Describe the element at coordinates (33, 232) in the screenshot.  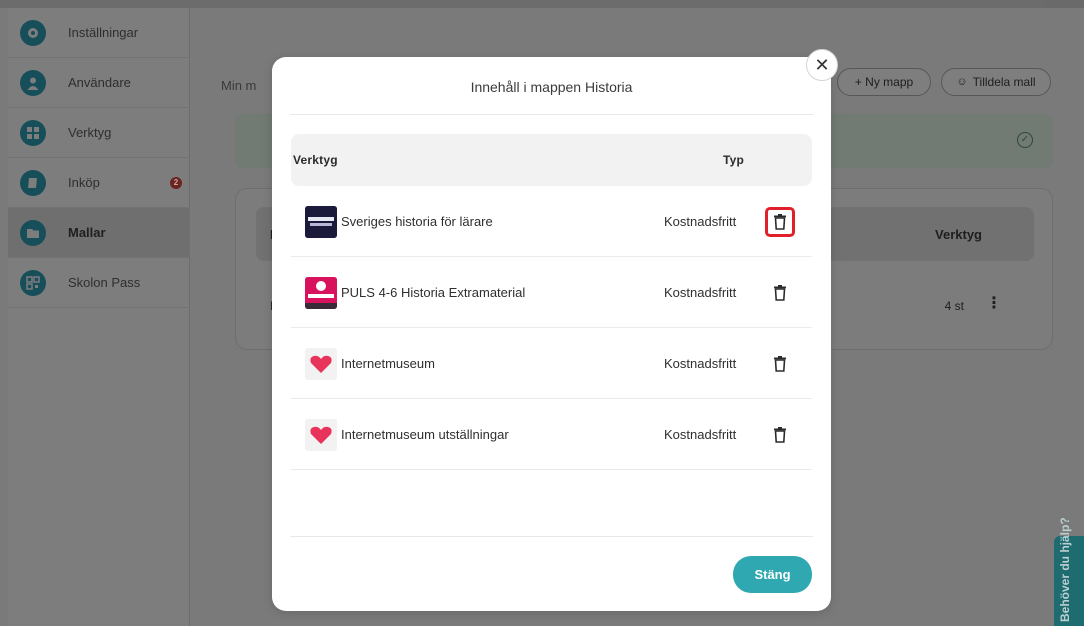
I see `folder-icon` at that location.